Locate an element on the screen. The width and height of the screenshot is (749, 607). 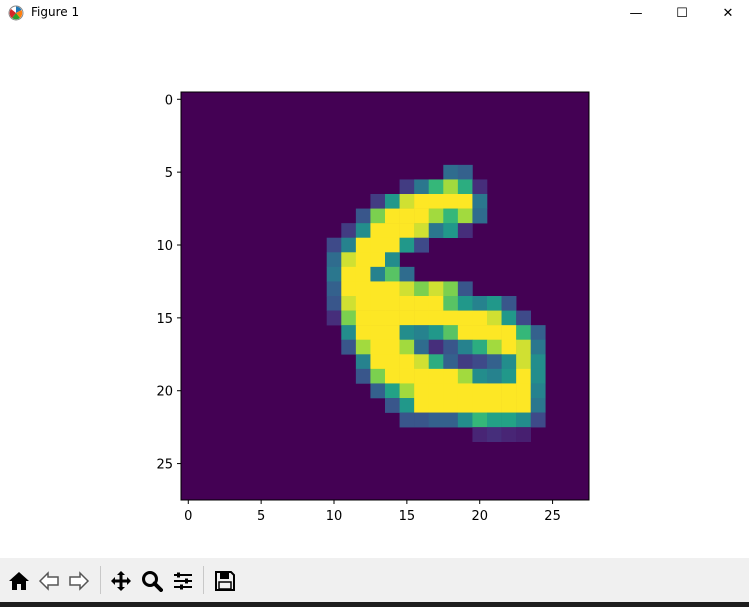
configure-subplots-button is located at coordinates (183, 581).